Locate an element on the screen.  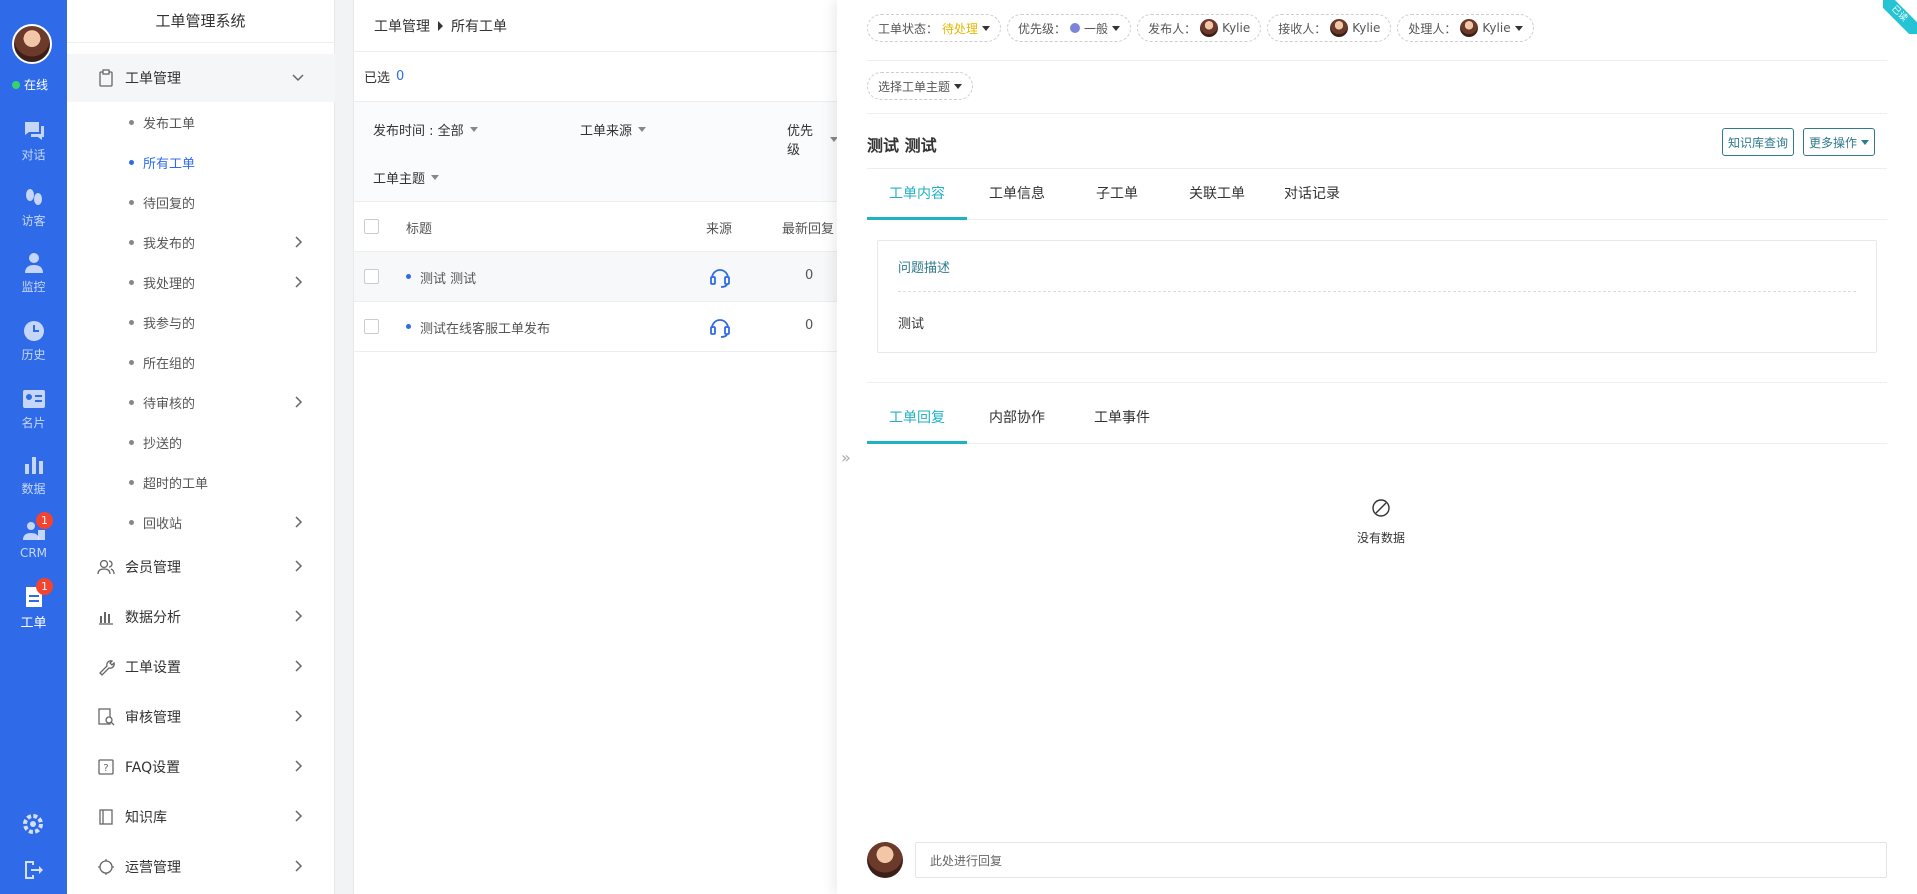
menu-item-pending-reply: 待回复的 is located at coordinates (201, 202).